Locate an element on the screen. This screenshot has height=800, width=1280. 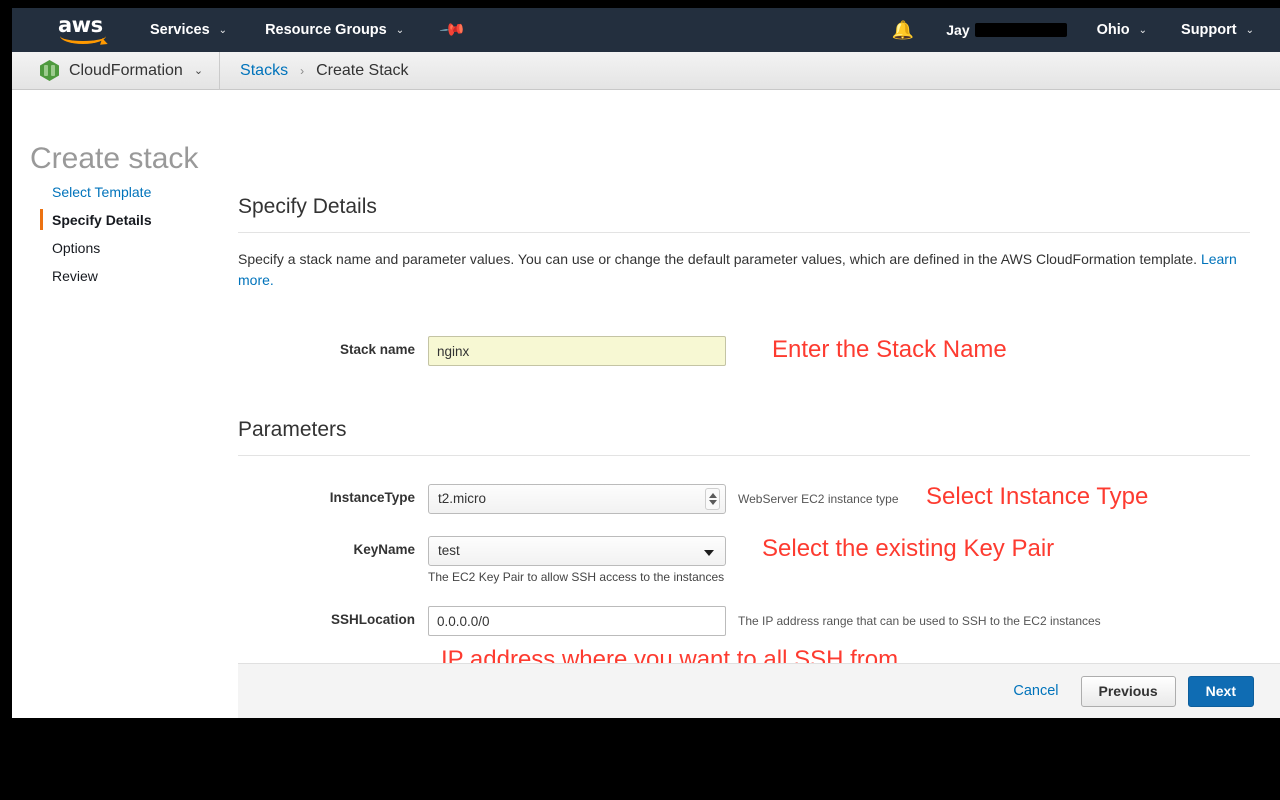
cancel-button: Cancel is located at coordinates (1035, 691).